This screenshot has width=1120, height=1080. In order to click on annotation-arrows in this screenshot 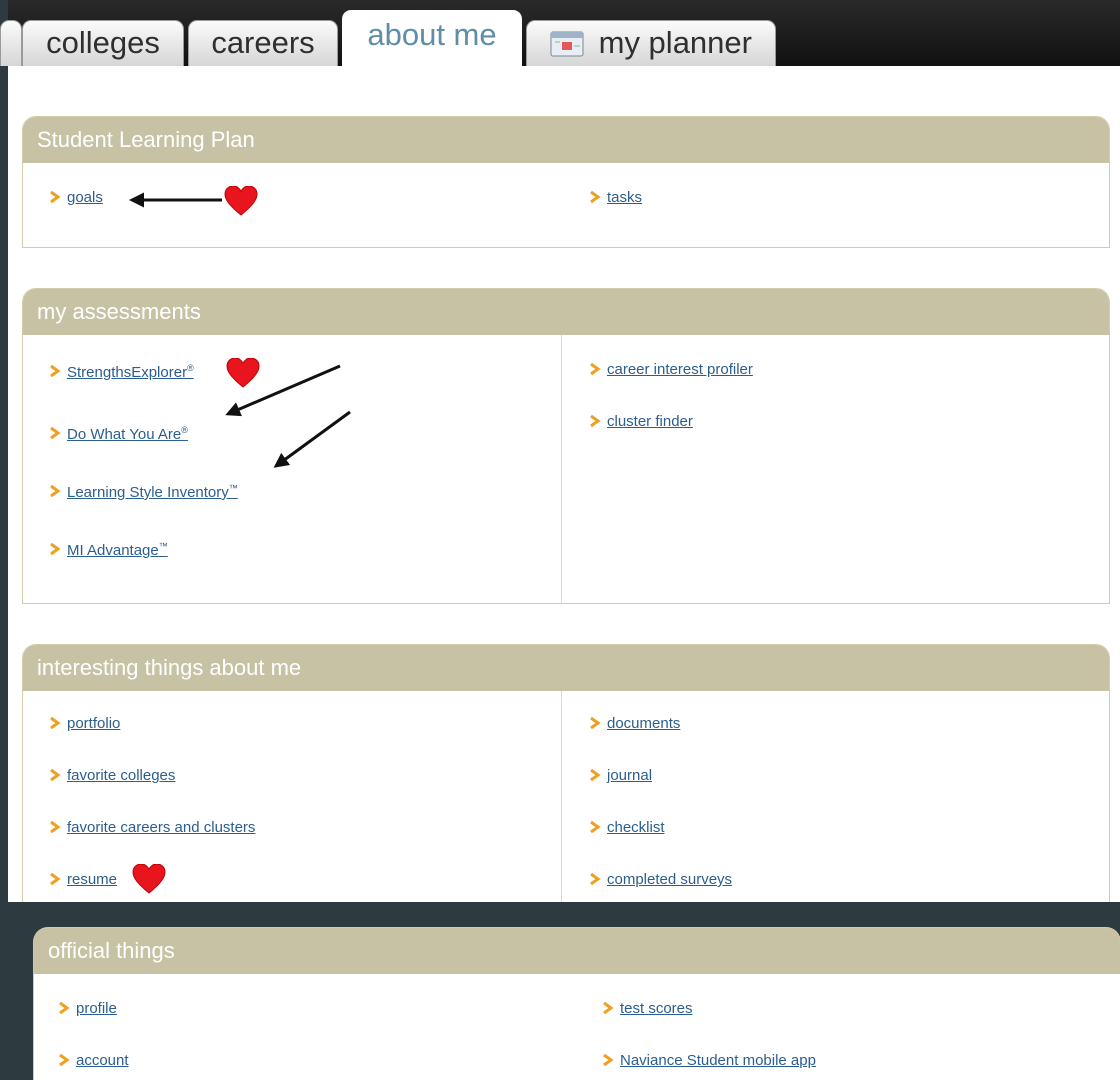, I will do `click(240, 330)`.